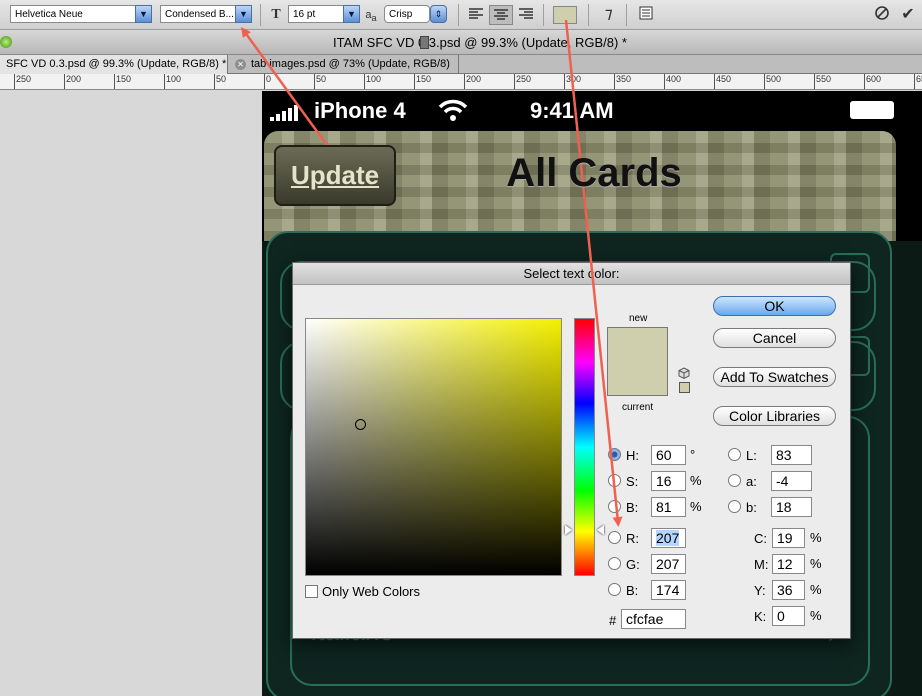 Image resolution: width=922 pixels, height=696 pixels. I want to click on c-label: C:, so click(760, 538).